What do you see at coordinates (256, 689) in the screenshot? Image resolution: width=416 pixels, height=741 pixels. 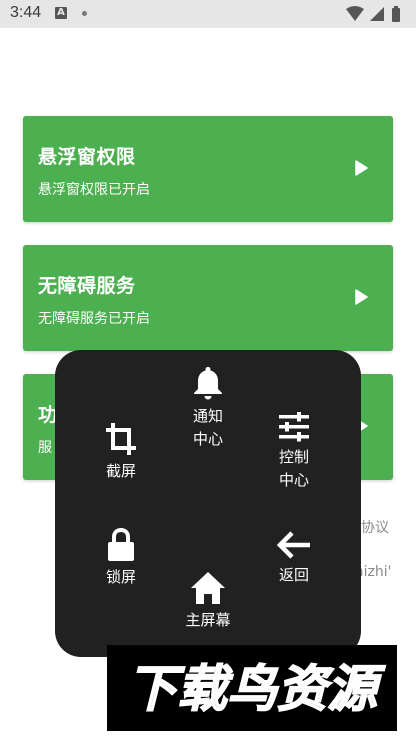 I see `watermark-text: 下载鸟资源` at bounding box center [256, 689].